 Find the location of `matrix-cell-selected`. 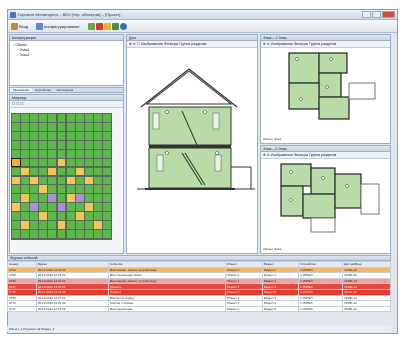

matrix-cell-selected is located at coordinates (16, 162).